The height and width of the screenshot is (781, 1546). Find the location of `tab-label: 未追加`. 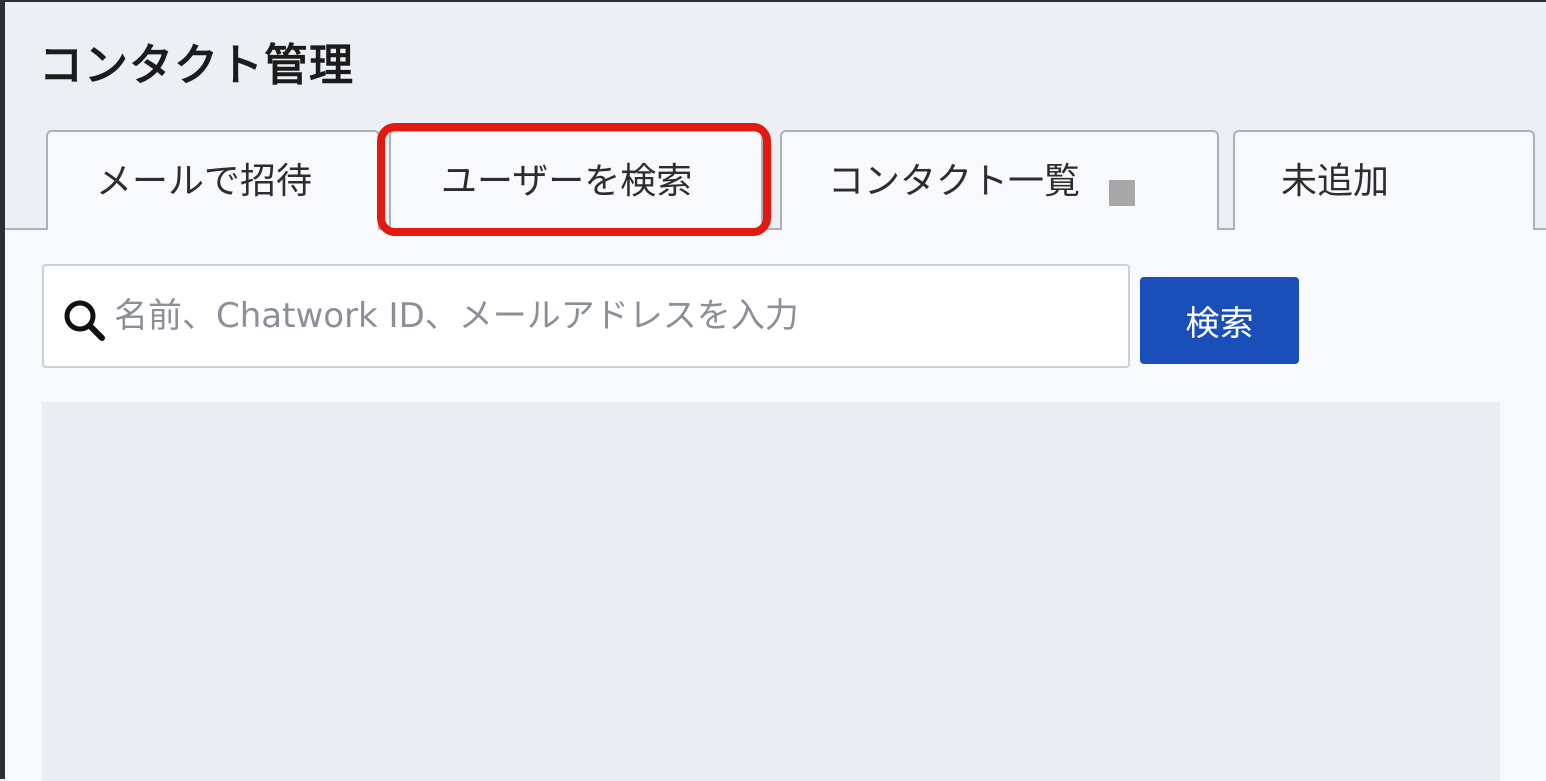

tab-label: 未追加 is located at coordinates (1335, 181).